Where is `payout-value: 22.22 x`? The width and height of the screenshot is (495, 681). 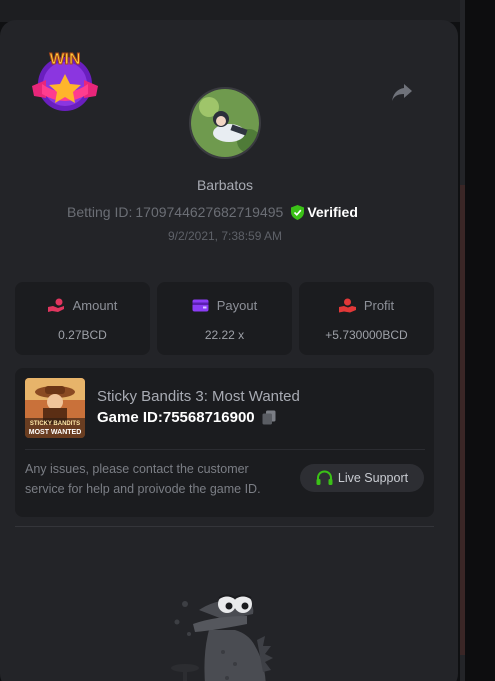
payout-value: 22.22 x is located at coordinates (224, 335).